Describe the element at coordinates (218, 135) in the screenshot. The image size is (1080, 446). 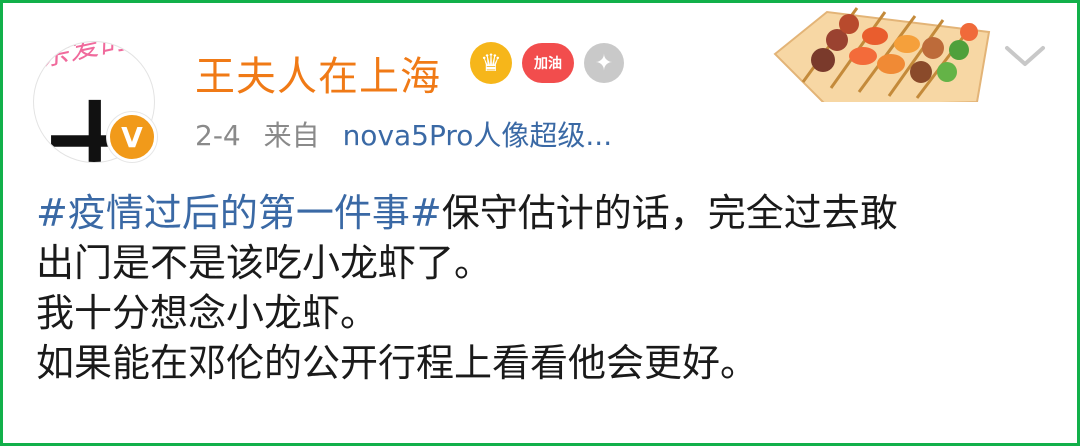
I see `post-time: 2-4` at that location.